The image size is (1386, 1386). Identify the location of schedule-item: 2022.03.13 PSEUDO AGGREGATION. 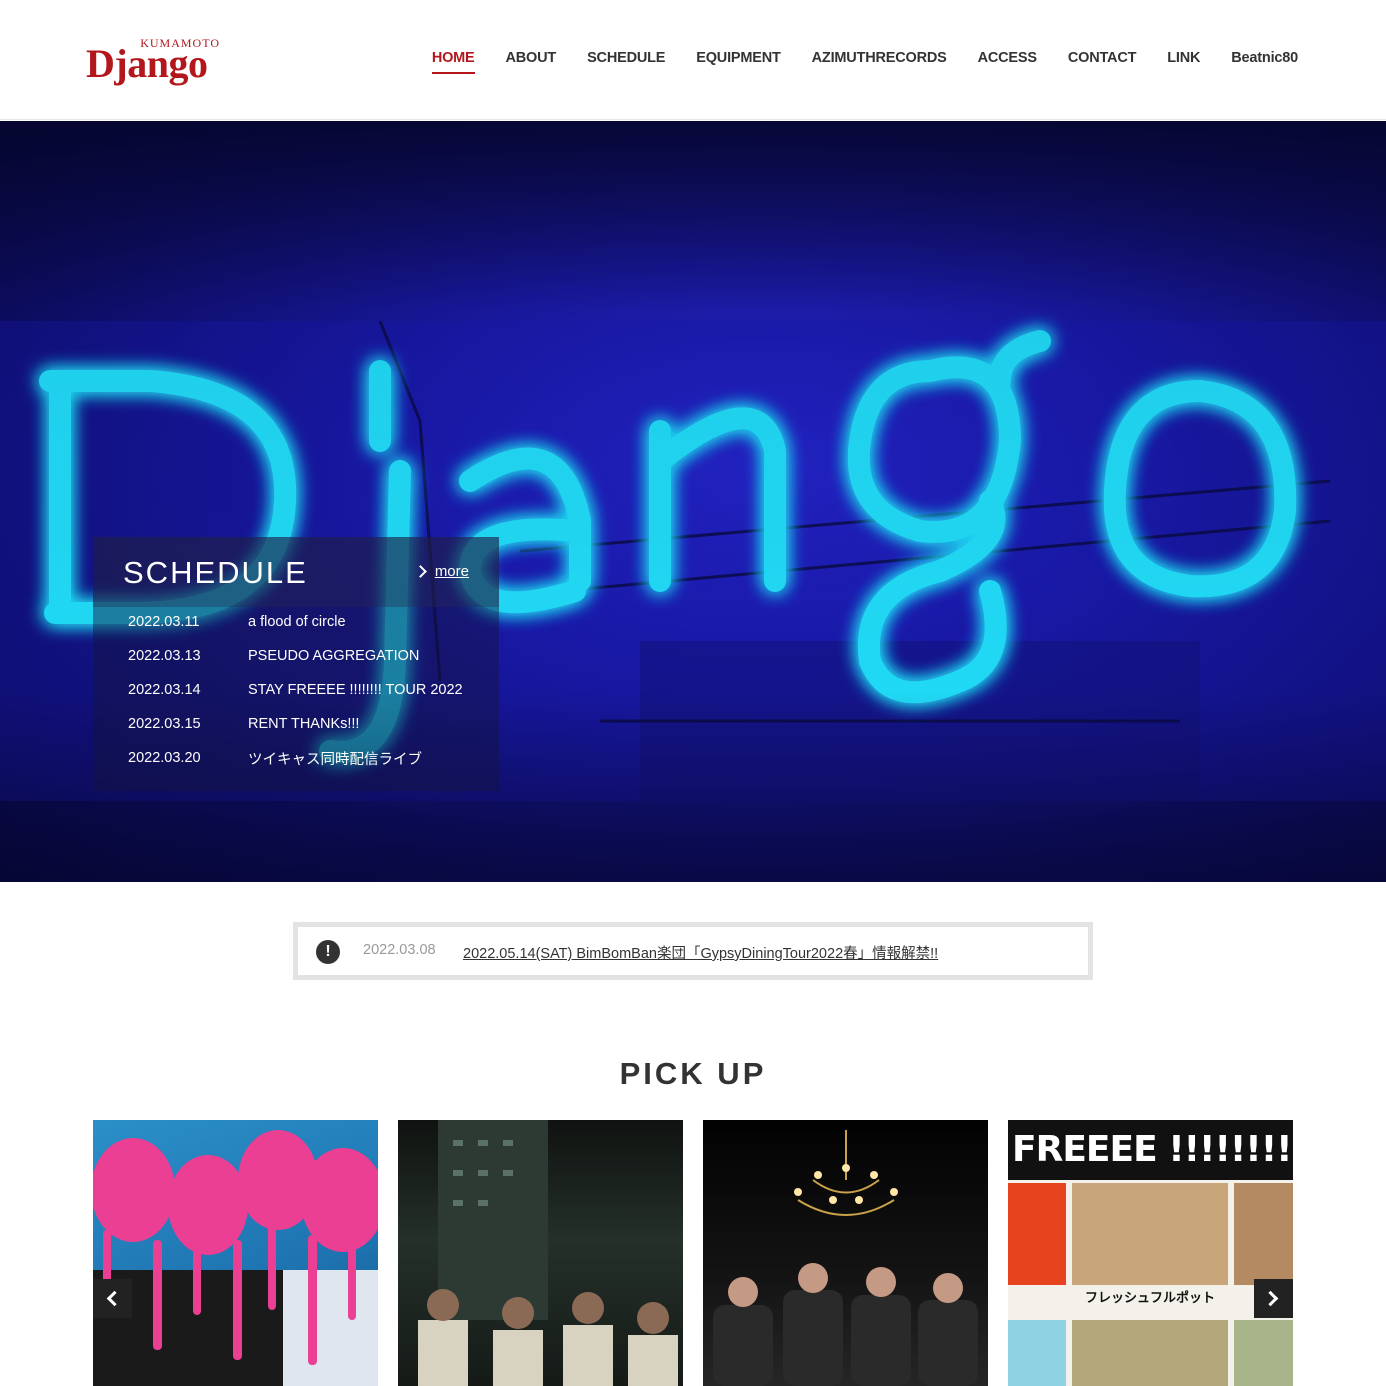
(295, 656).